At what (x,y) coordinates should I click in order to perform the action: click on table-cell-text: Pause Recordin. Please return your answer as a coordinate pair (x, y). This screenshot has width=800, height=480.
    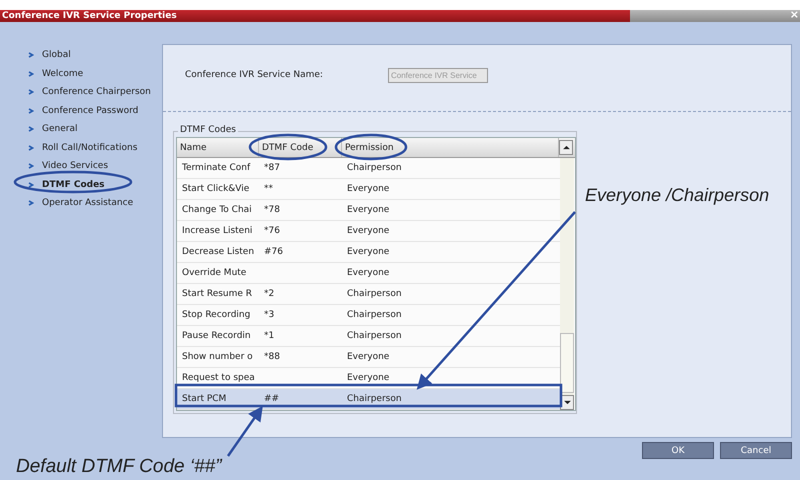
    Looking at the image, I should click on (216, 336).